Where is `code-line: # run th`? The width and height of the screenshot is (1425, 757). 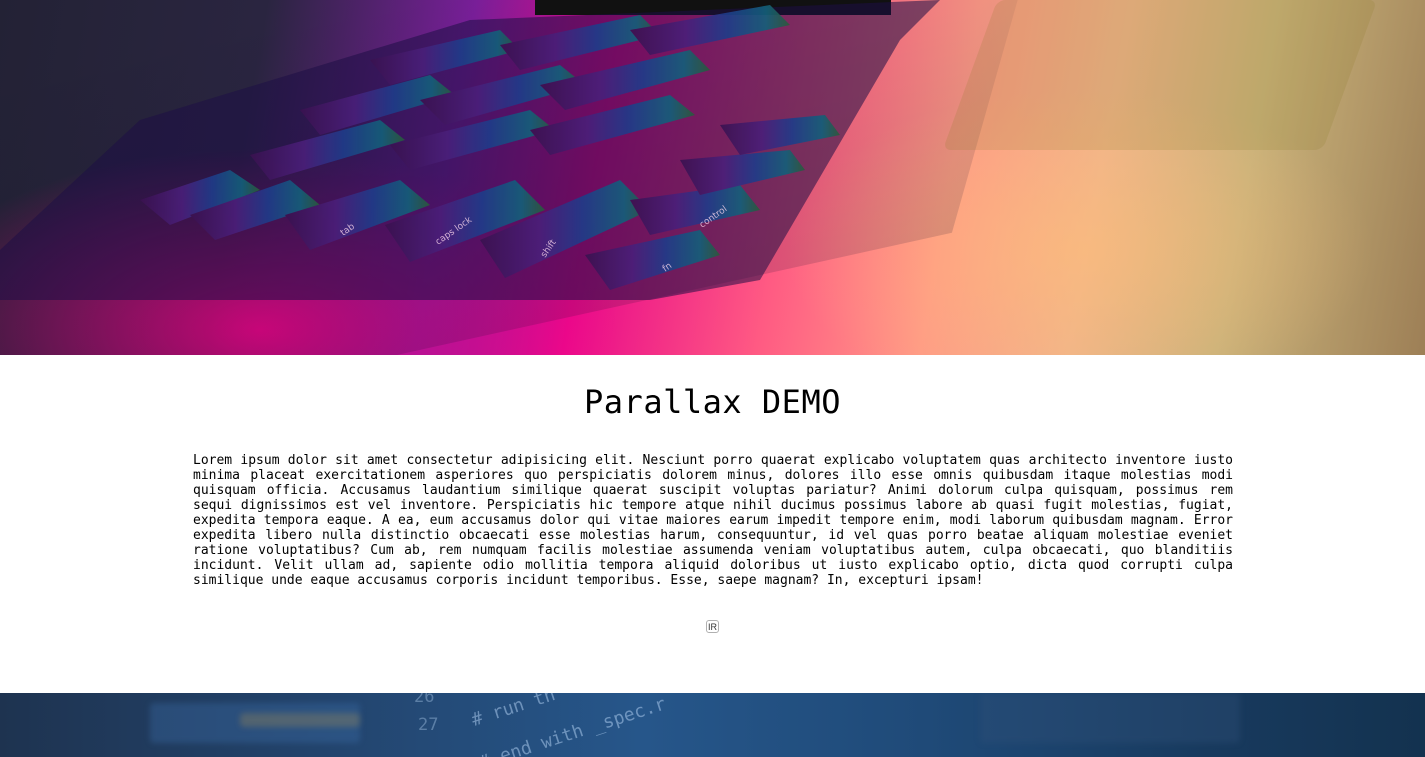
code-line: # run th is located at coordinates (513, 712).